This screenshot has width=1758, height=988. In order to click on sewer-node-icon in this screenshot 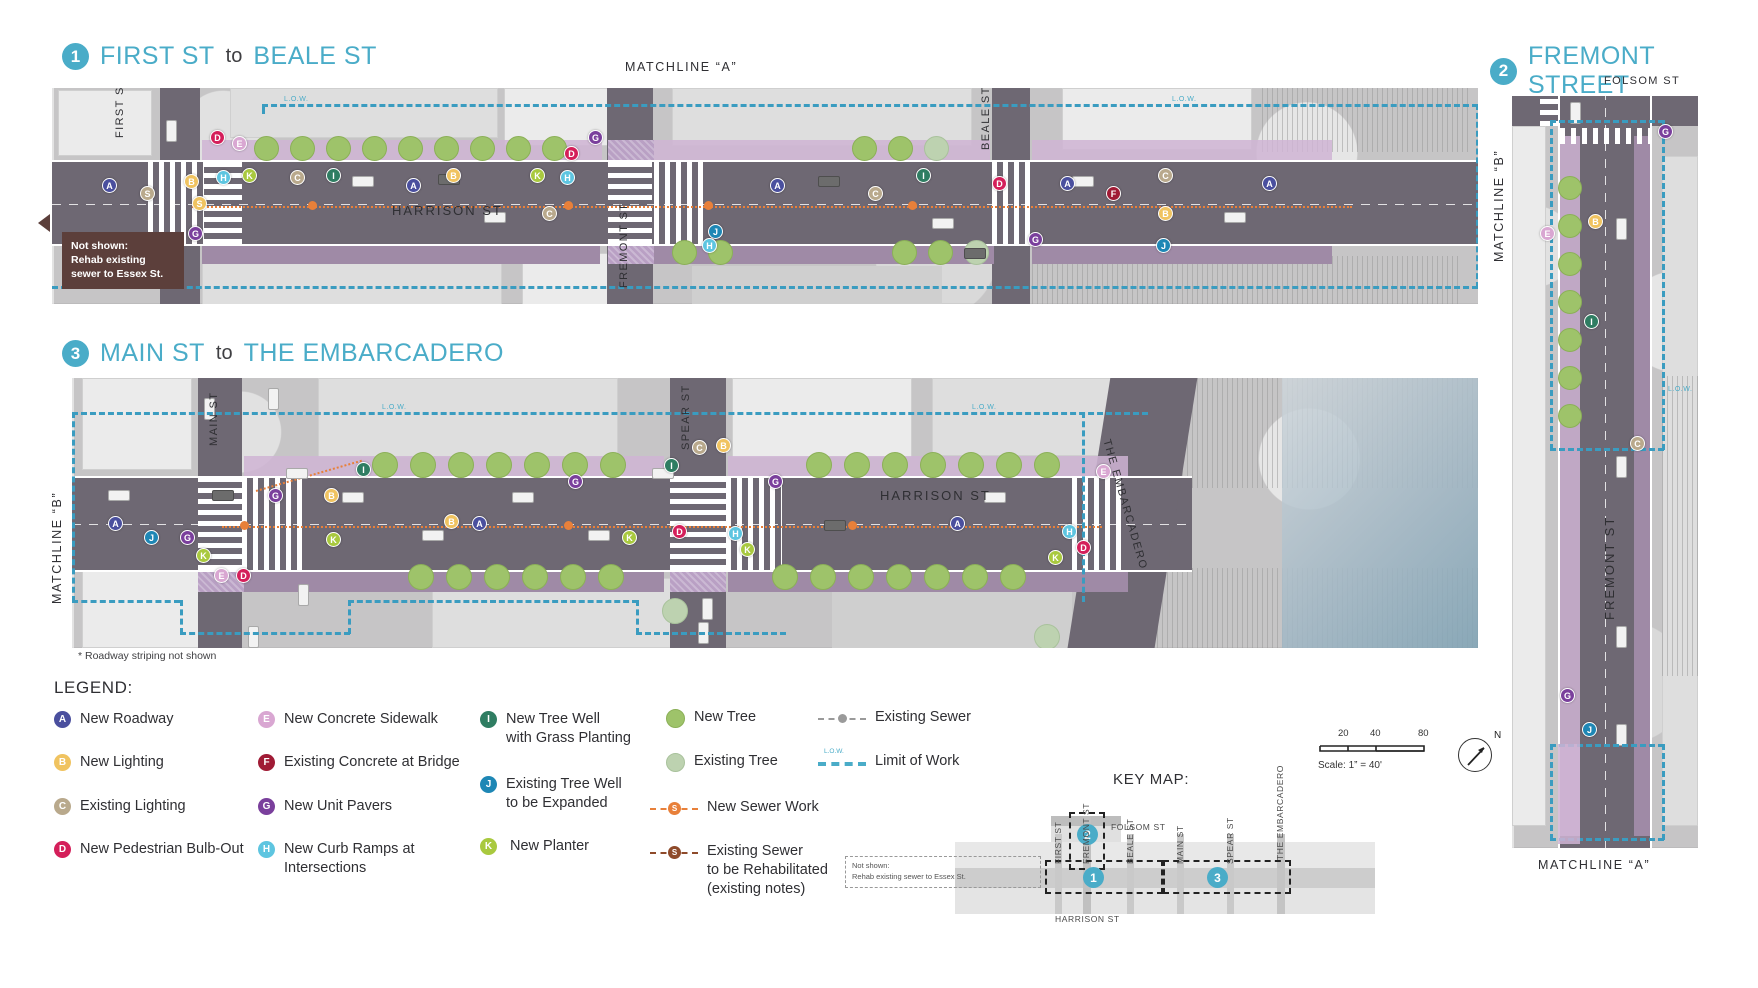, I will do `click(842, 718)`.